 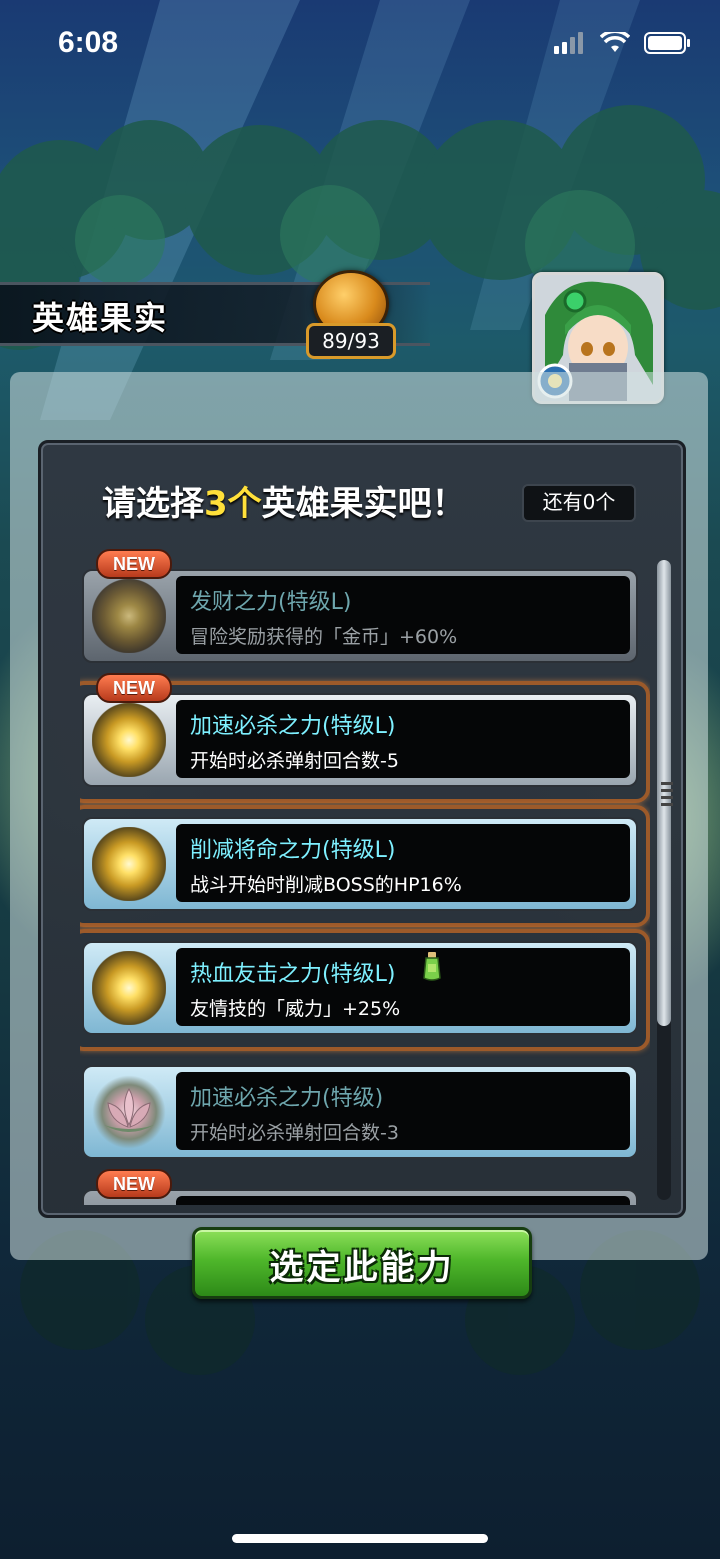 What do you see at coordinates (293, 726) in the screenshot?
I see `fruit-title: 加速必杀之力(特级L)` at bounding box center [293, 726].